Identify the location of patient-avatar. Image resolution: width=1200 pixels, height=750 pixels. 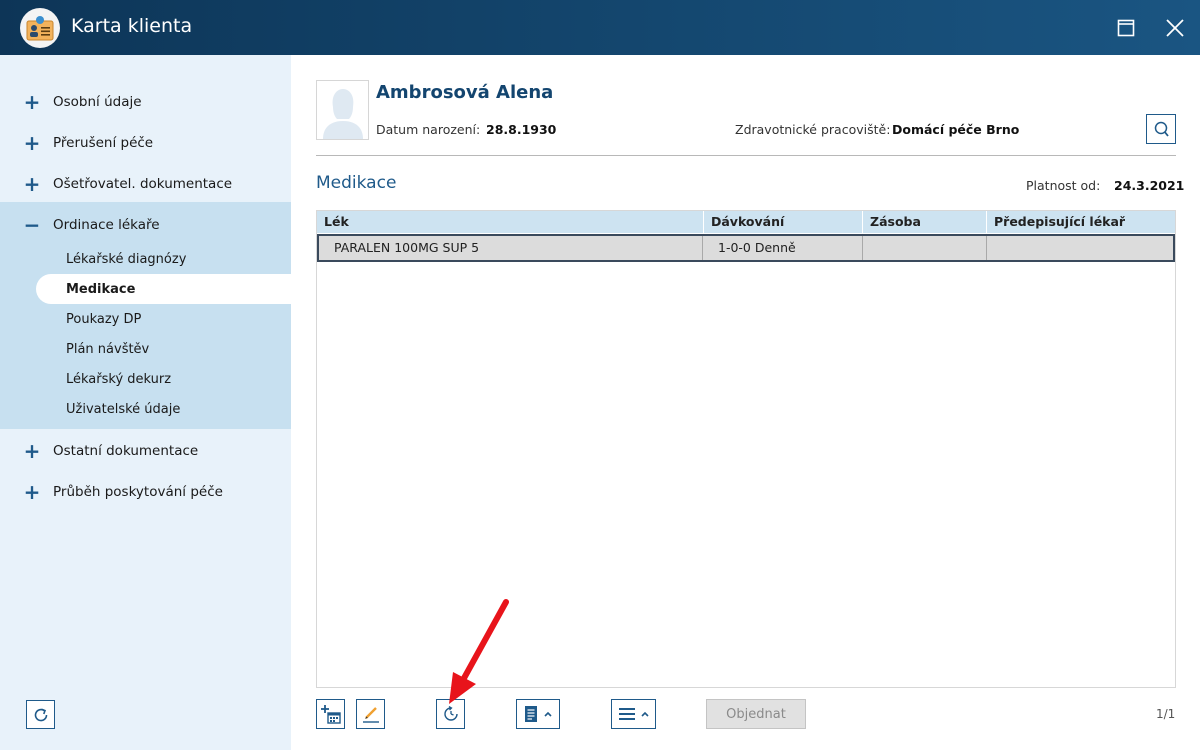
(342, 110).